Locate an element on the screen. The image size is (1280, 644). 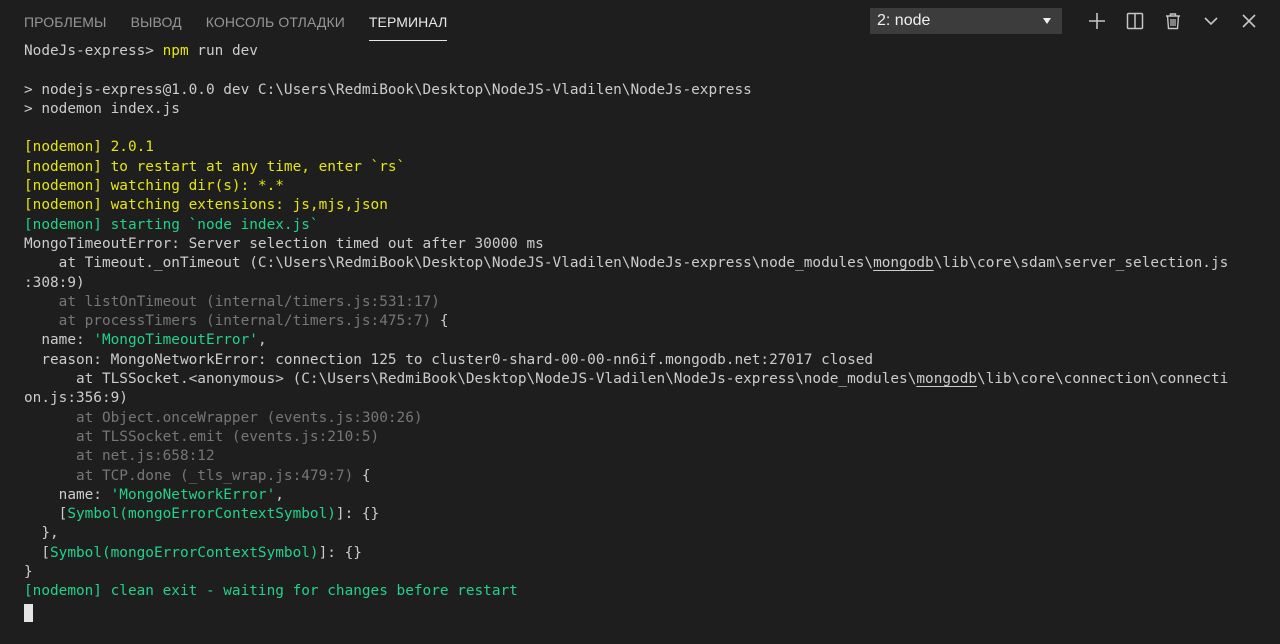
split-icon is located at coordinates (1135, 21).